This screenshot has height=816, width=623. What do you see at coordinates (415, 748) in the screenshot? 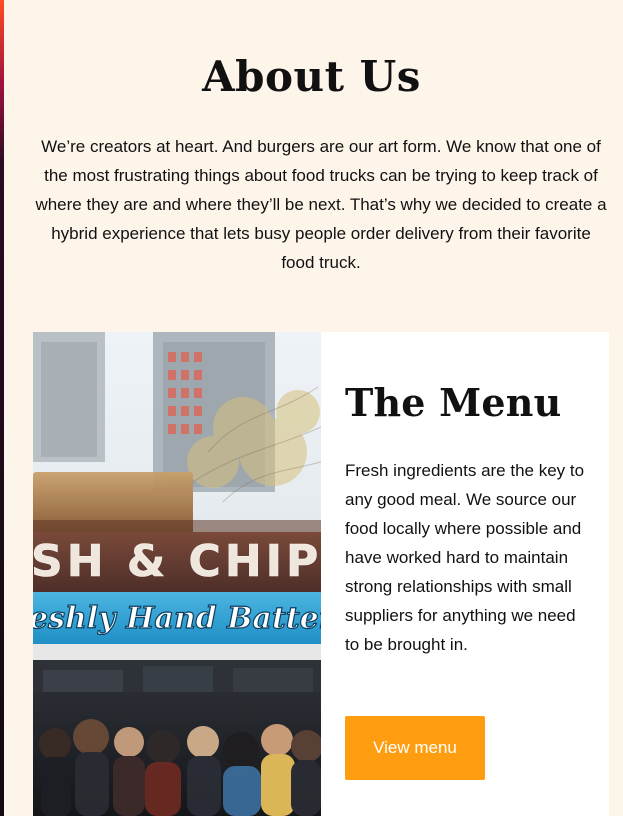
I see `view-menu-button: View menu` at bounding box center [415, 748].